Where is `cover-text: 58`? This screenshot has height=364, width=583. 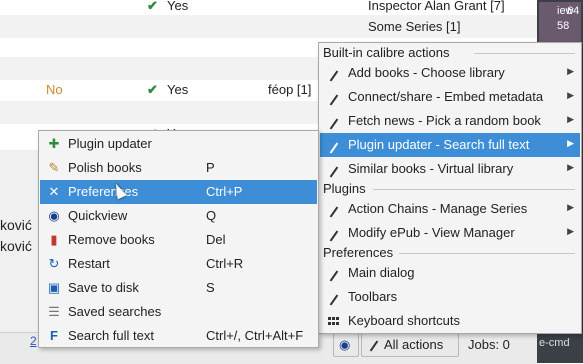
cover-text: 58 is located at coordinates (563, 26).